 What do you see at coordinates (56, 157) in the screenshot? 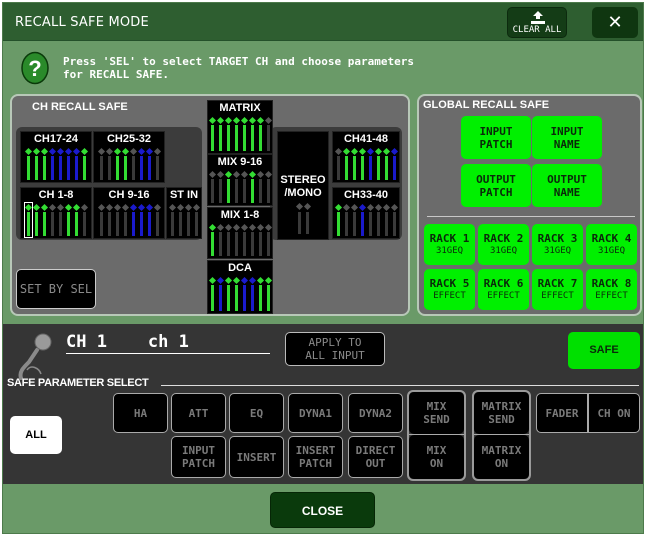
I see `fader-block-ch17-24: CH17-24` at bounding box center [56, 157].